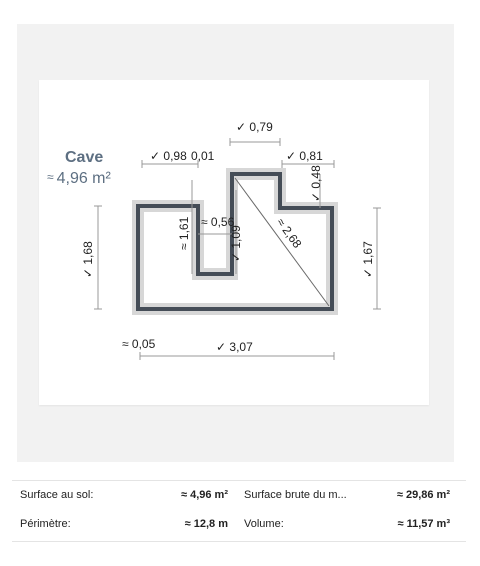 The image size is (480, 566). Describe the element at coordinates (254, 127) in the screenshot. I see `dim-label-079: ✓ 0,79` at that location.